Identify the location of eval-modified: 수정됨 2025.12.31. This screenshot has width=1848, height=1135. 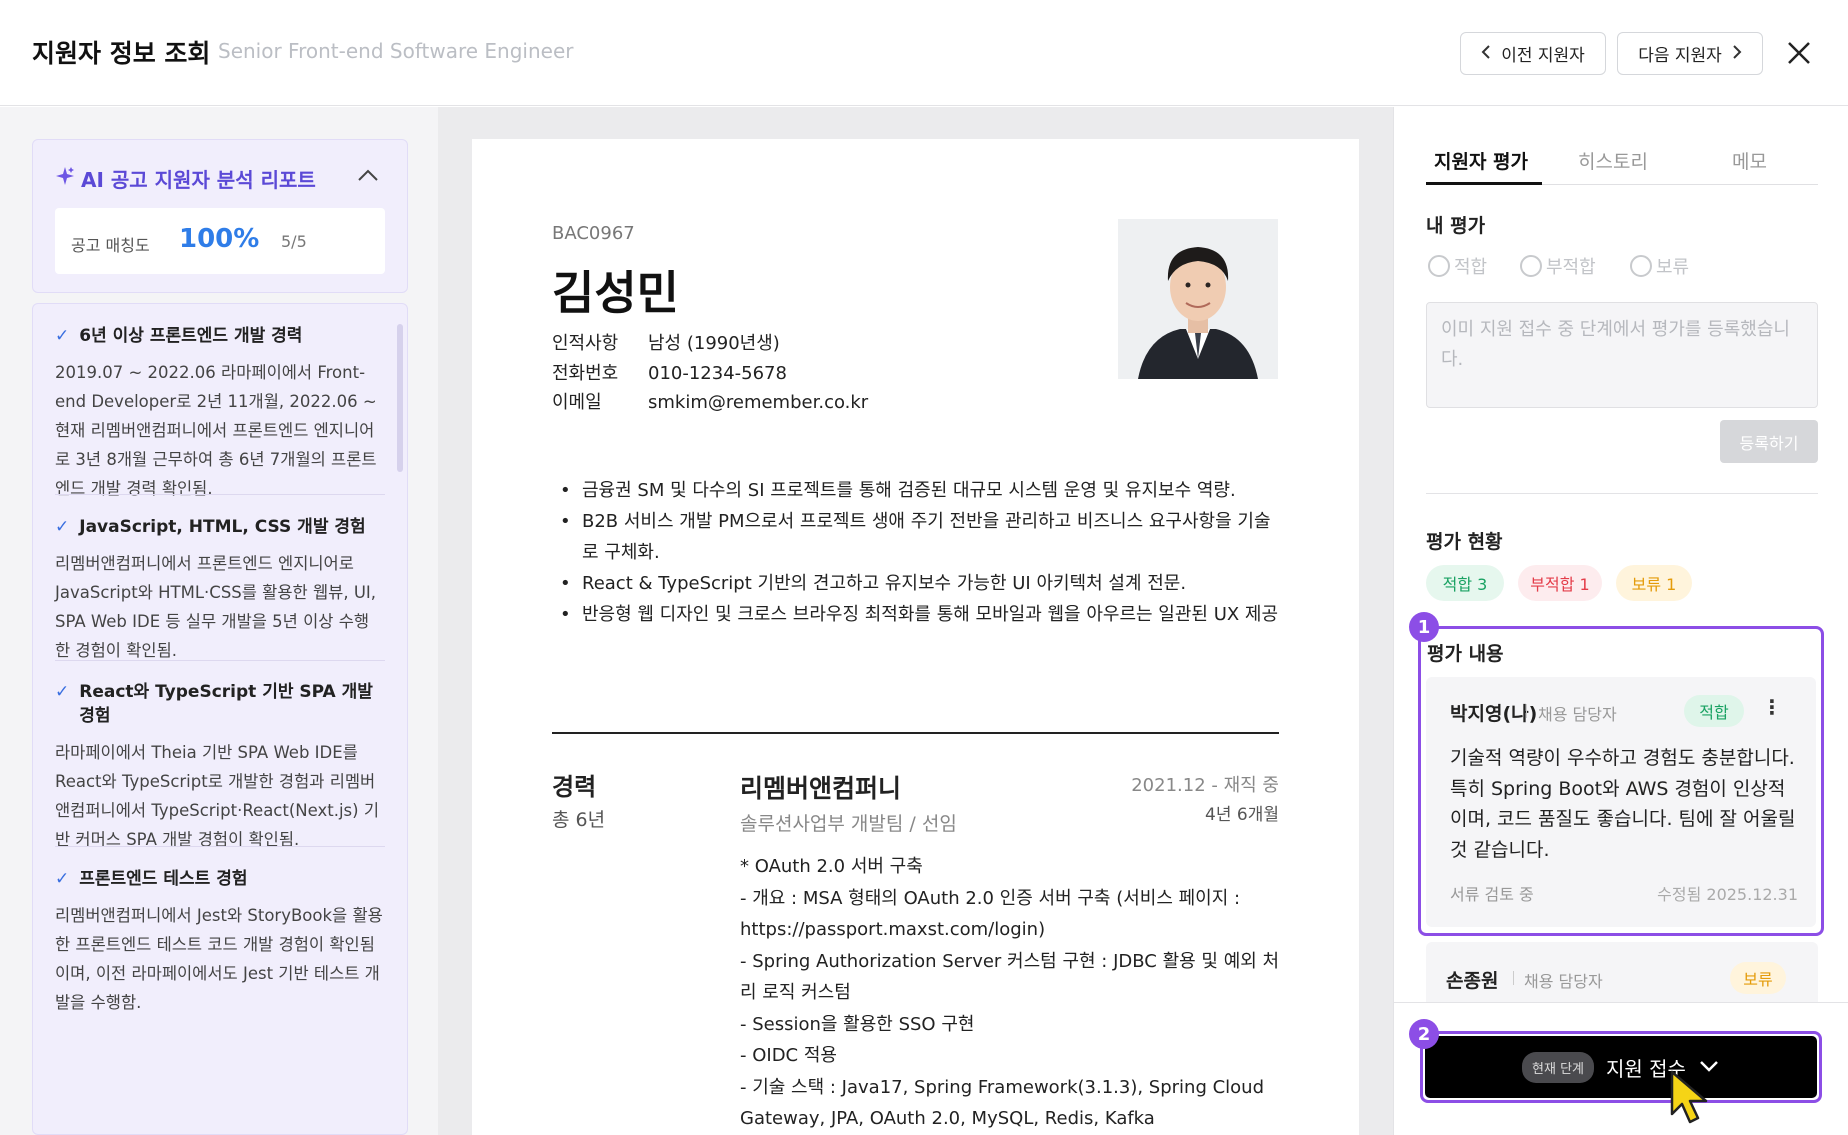
(1727, 894).